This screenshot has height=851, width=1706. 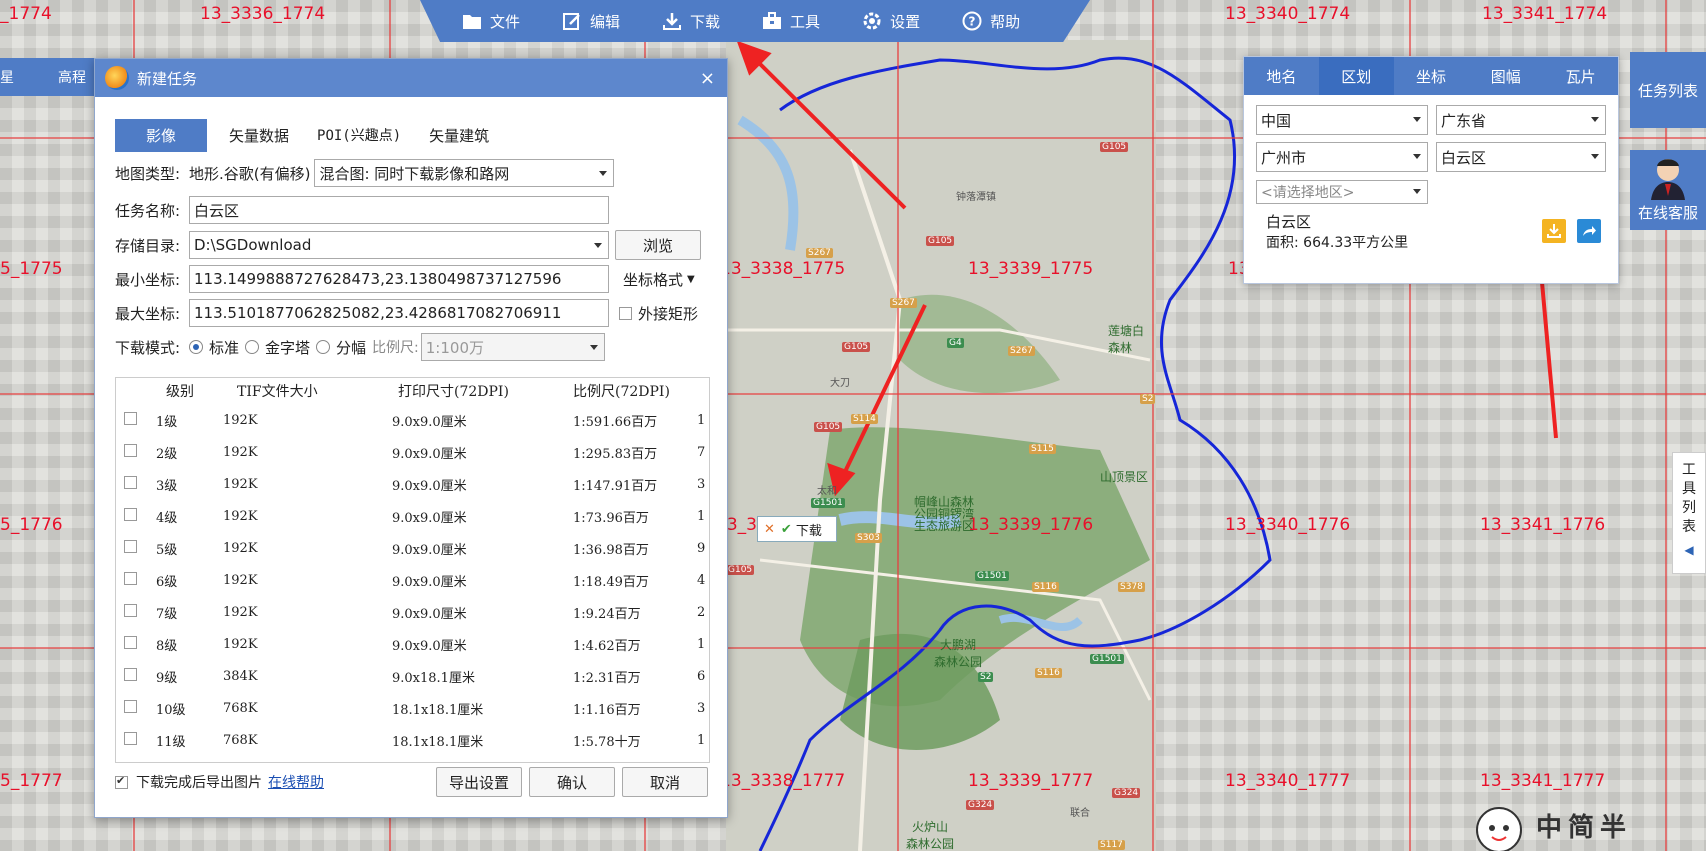 I want to click on table-row: 11级 768K 18.1x18.1厘米 1:5.78十万 1, so click(x=412, y=740).